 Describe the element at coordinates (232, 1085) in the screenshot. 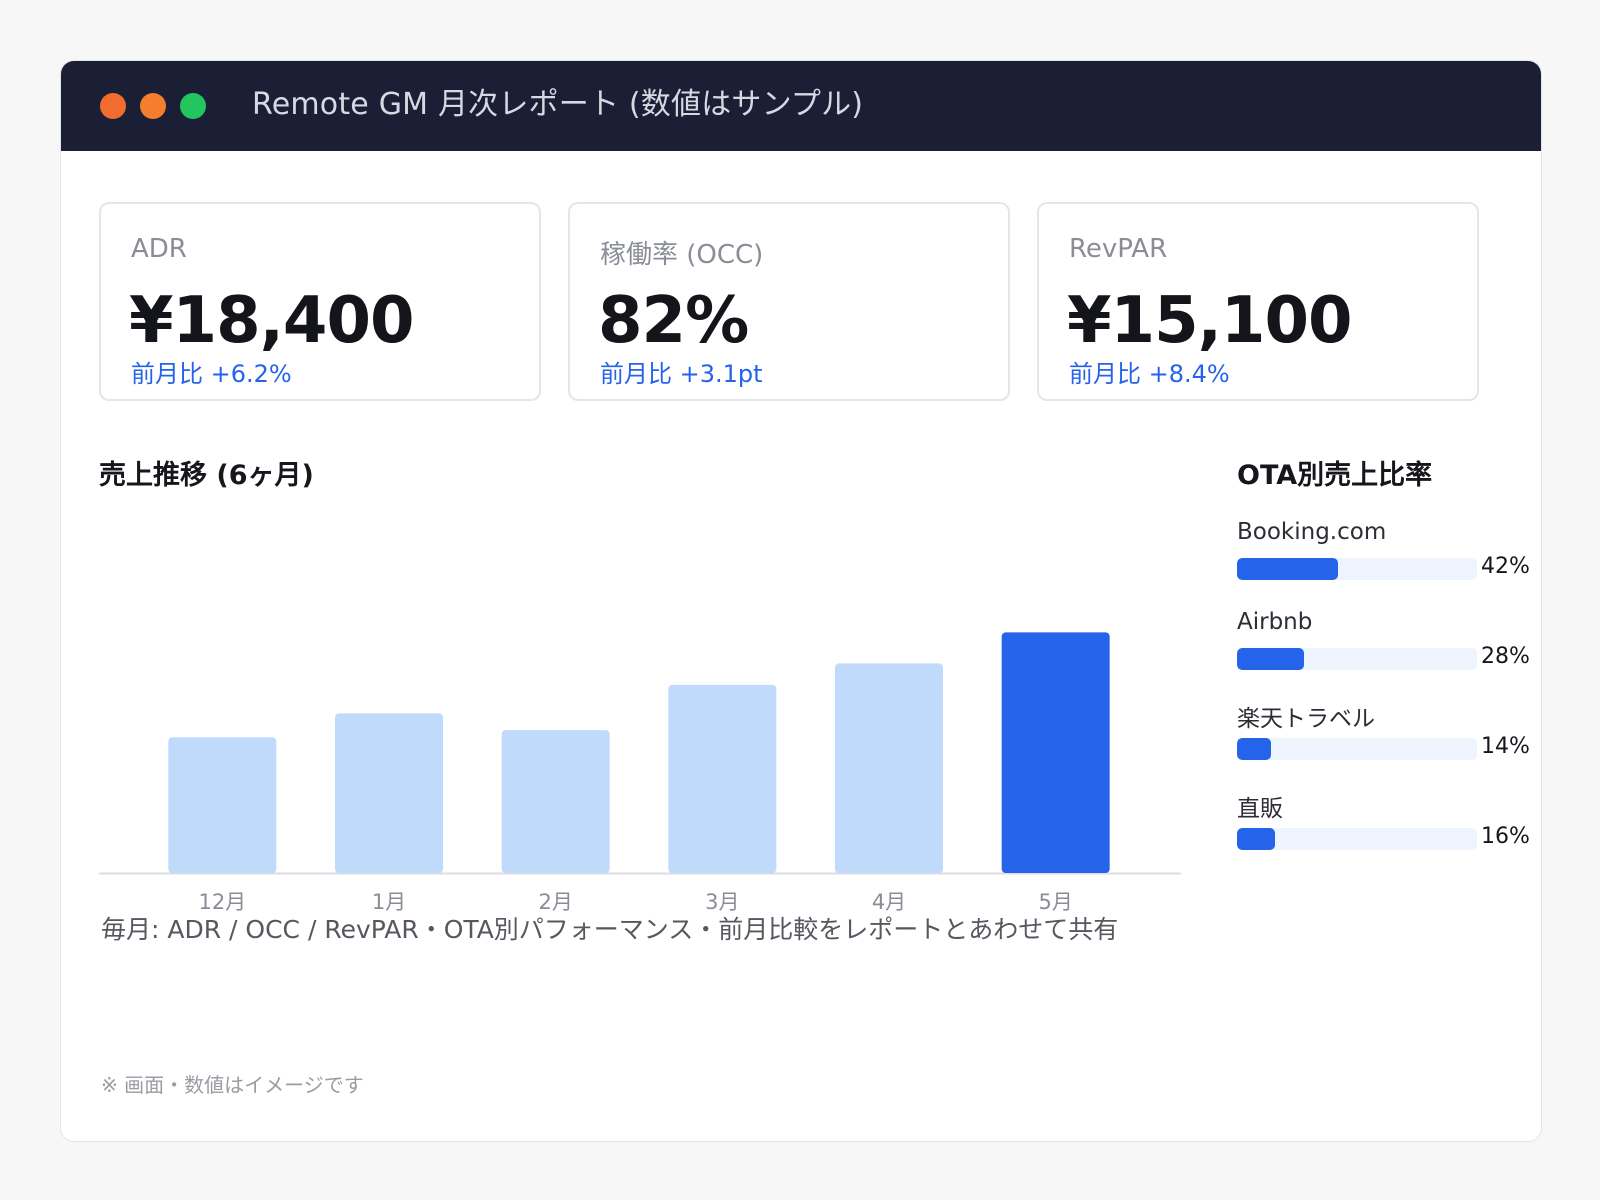

I see `footnote: ※ 画面・数値はイメージです` at that location.